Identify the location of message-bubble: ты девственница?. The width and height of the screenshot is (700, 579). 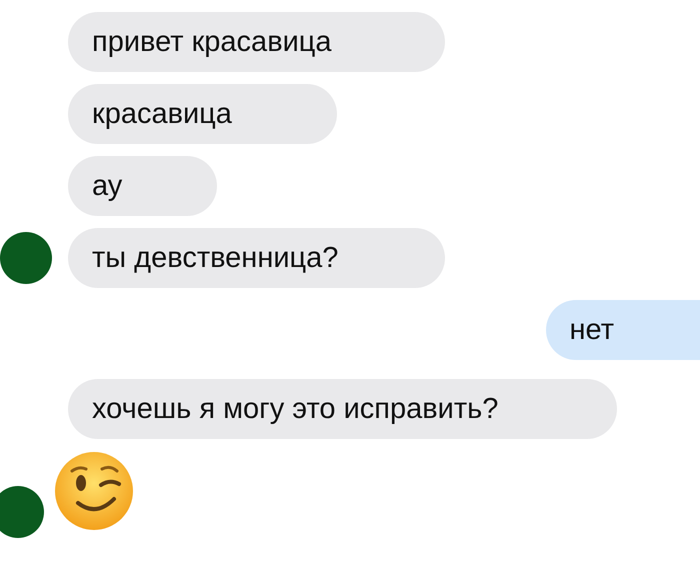
(256, 258).